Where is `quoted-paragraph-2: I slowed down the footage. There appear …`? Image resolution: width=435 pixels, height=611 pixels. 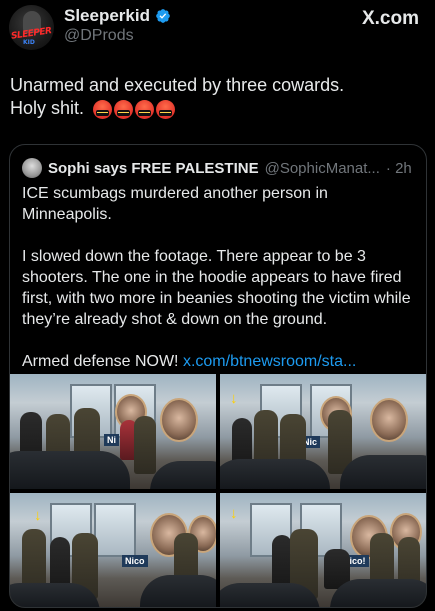 quoted-paragraph-2: I slowed down the footage. There appear … is located at coordinates (216, 288).